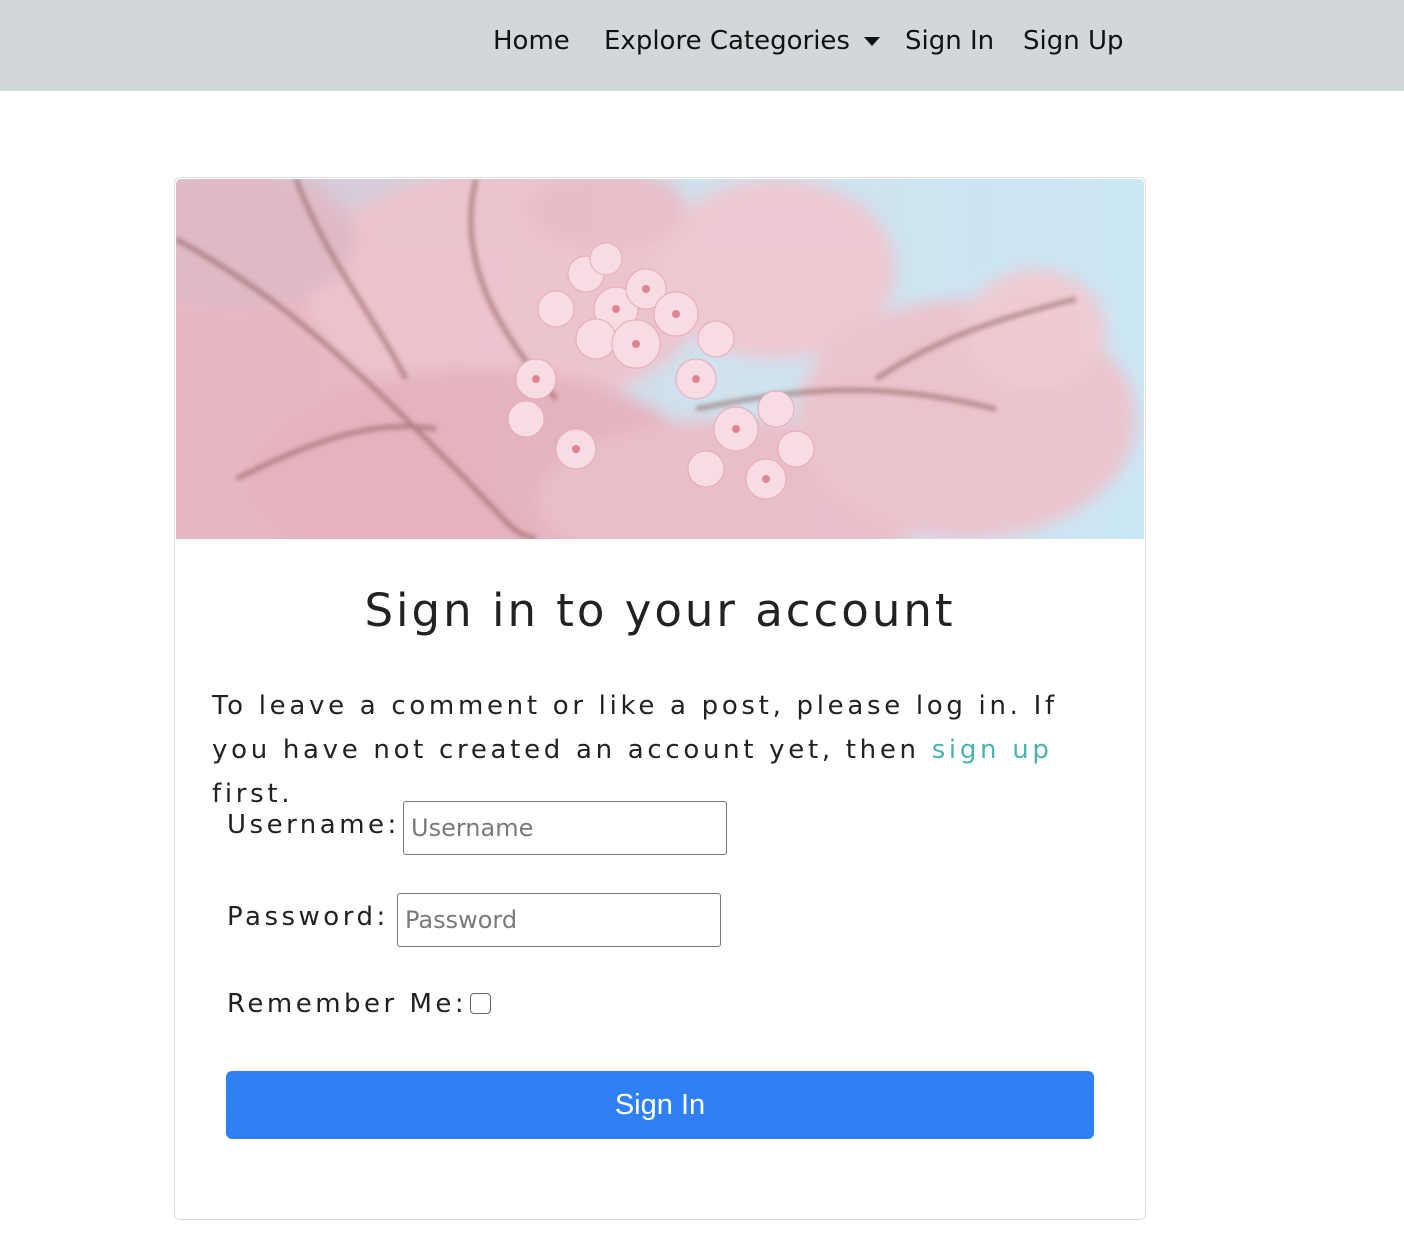  I want to click on nav-explore-label: Explore Categories, so click(727, 40).